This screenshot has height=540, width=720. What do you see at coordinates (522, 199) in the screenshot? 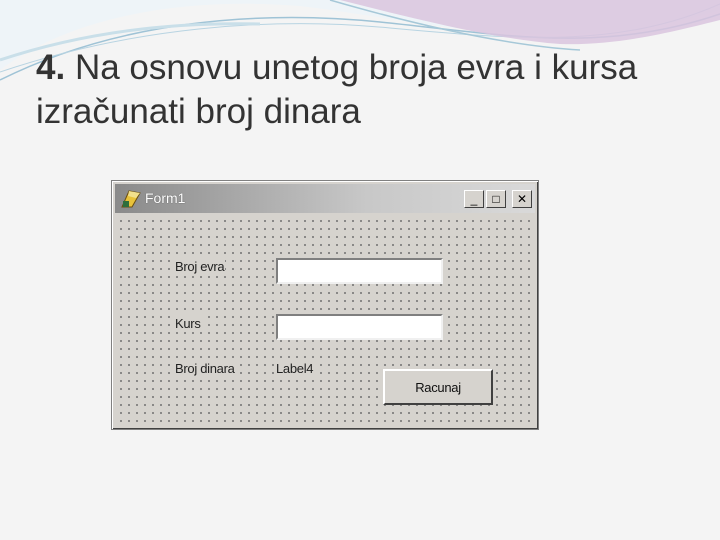
I see `close-icon: ✕` at bounding box center [522, 199].